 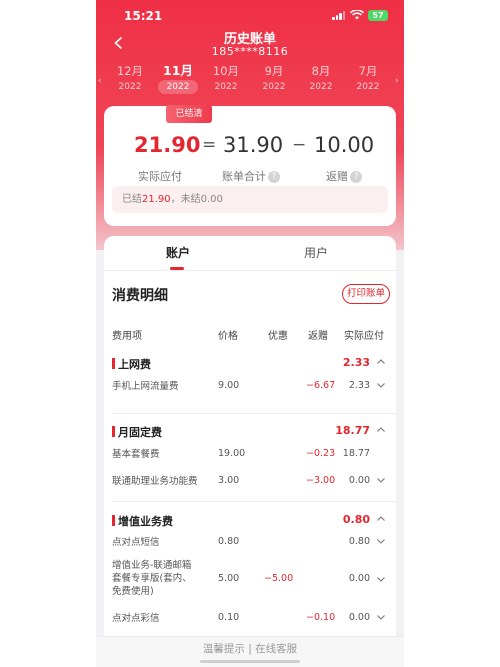 What do you see at coordinates (244, 176) in the screenshot?
I see `total-label: 账单合计` at bounding box center [244, 176].